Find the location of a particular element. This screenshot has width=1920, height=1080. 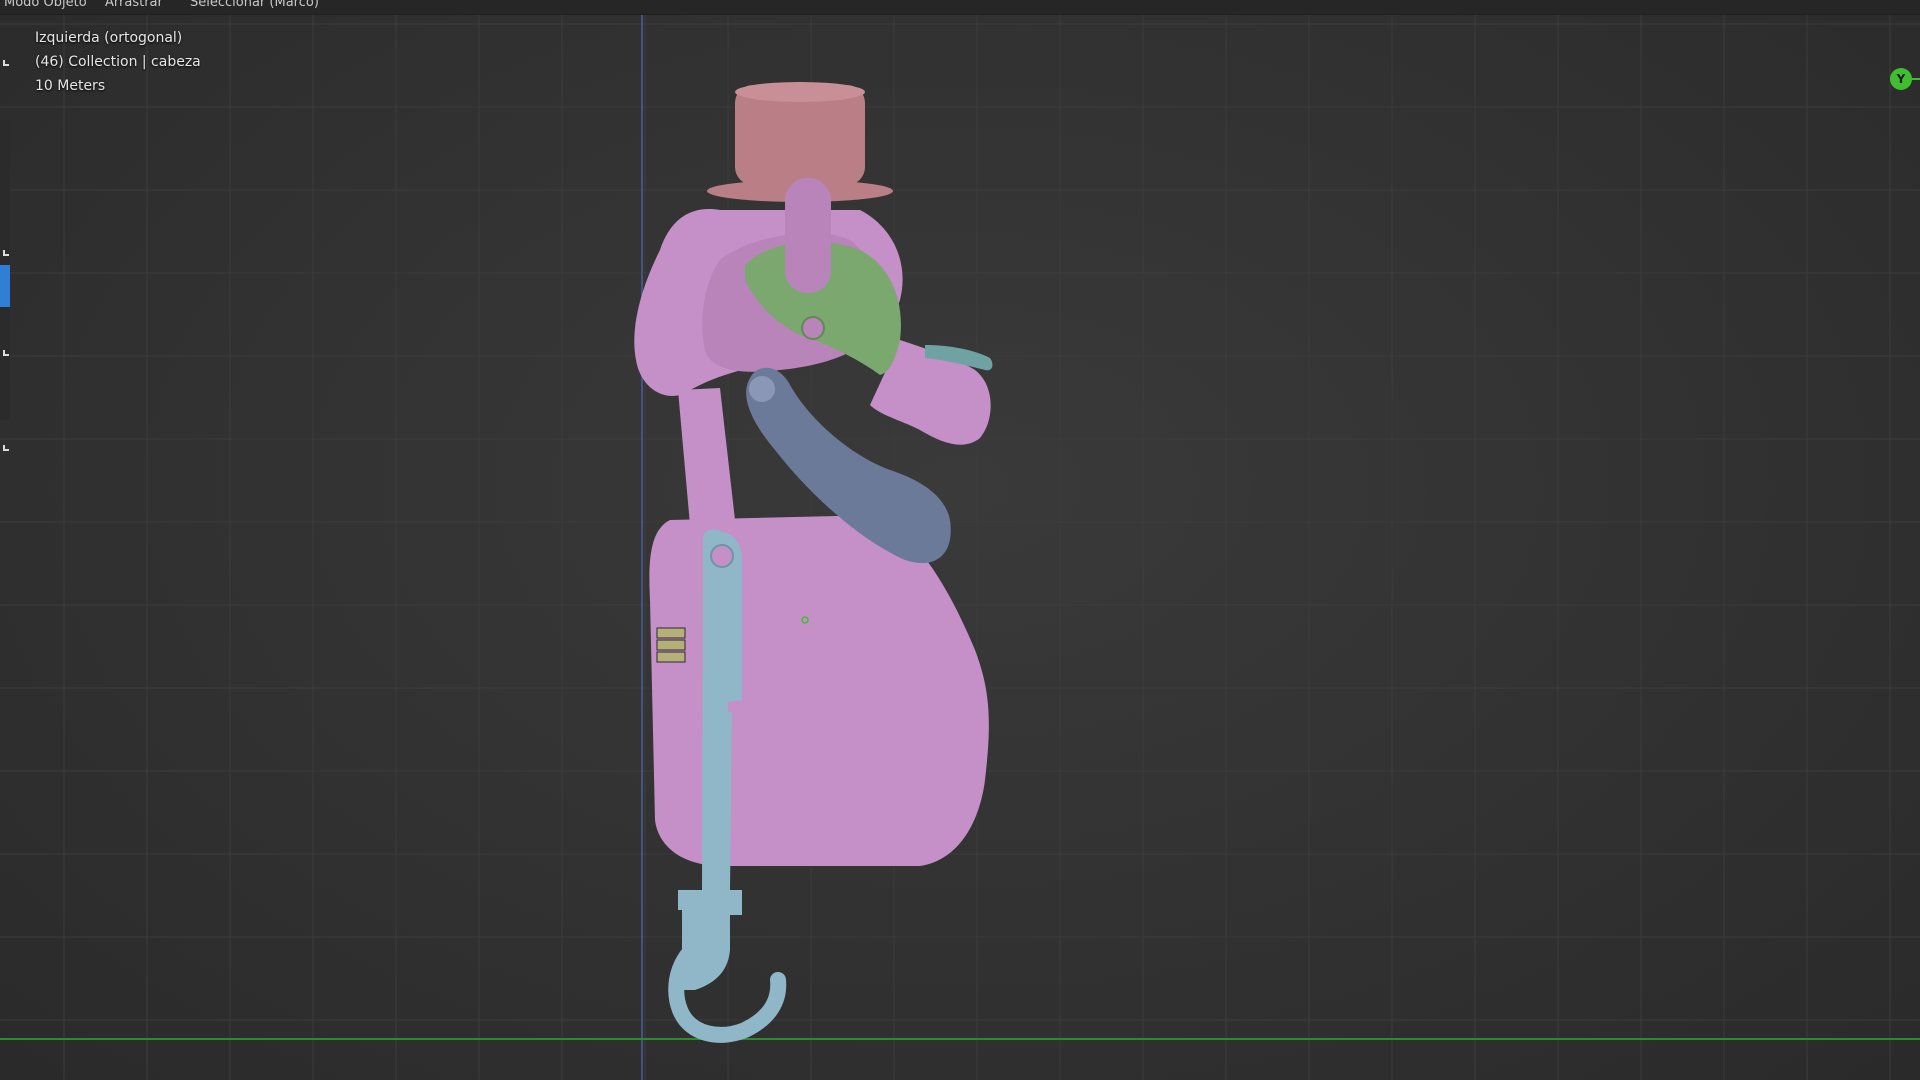

coil-bottom is located at coordinates (671, 657).